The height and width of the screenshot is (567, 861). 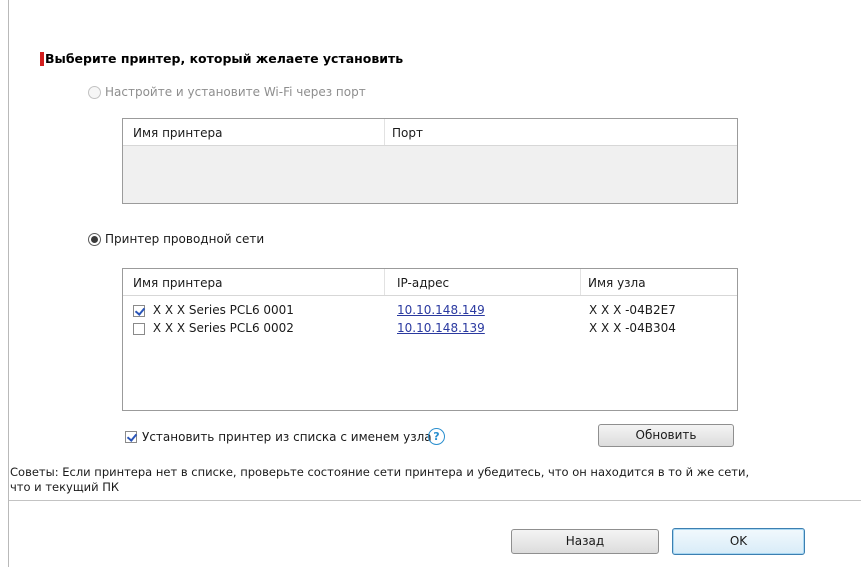 What do you see at coordinates (632, 328) in the screenshot?
I see `row-2-host: X X X -04B304` at bounding box center [632, 328].